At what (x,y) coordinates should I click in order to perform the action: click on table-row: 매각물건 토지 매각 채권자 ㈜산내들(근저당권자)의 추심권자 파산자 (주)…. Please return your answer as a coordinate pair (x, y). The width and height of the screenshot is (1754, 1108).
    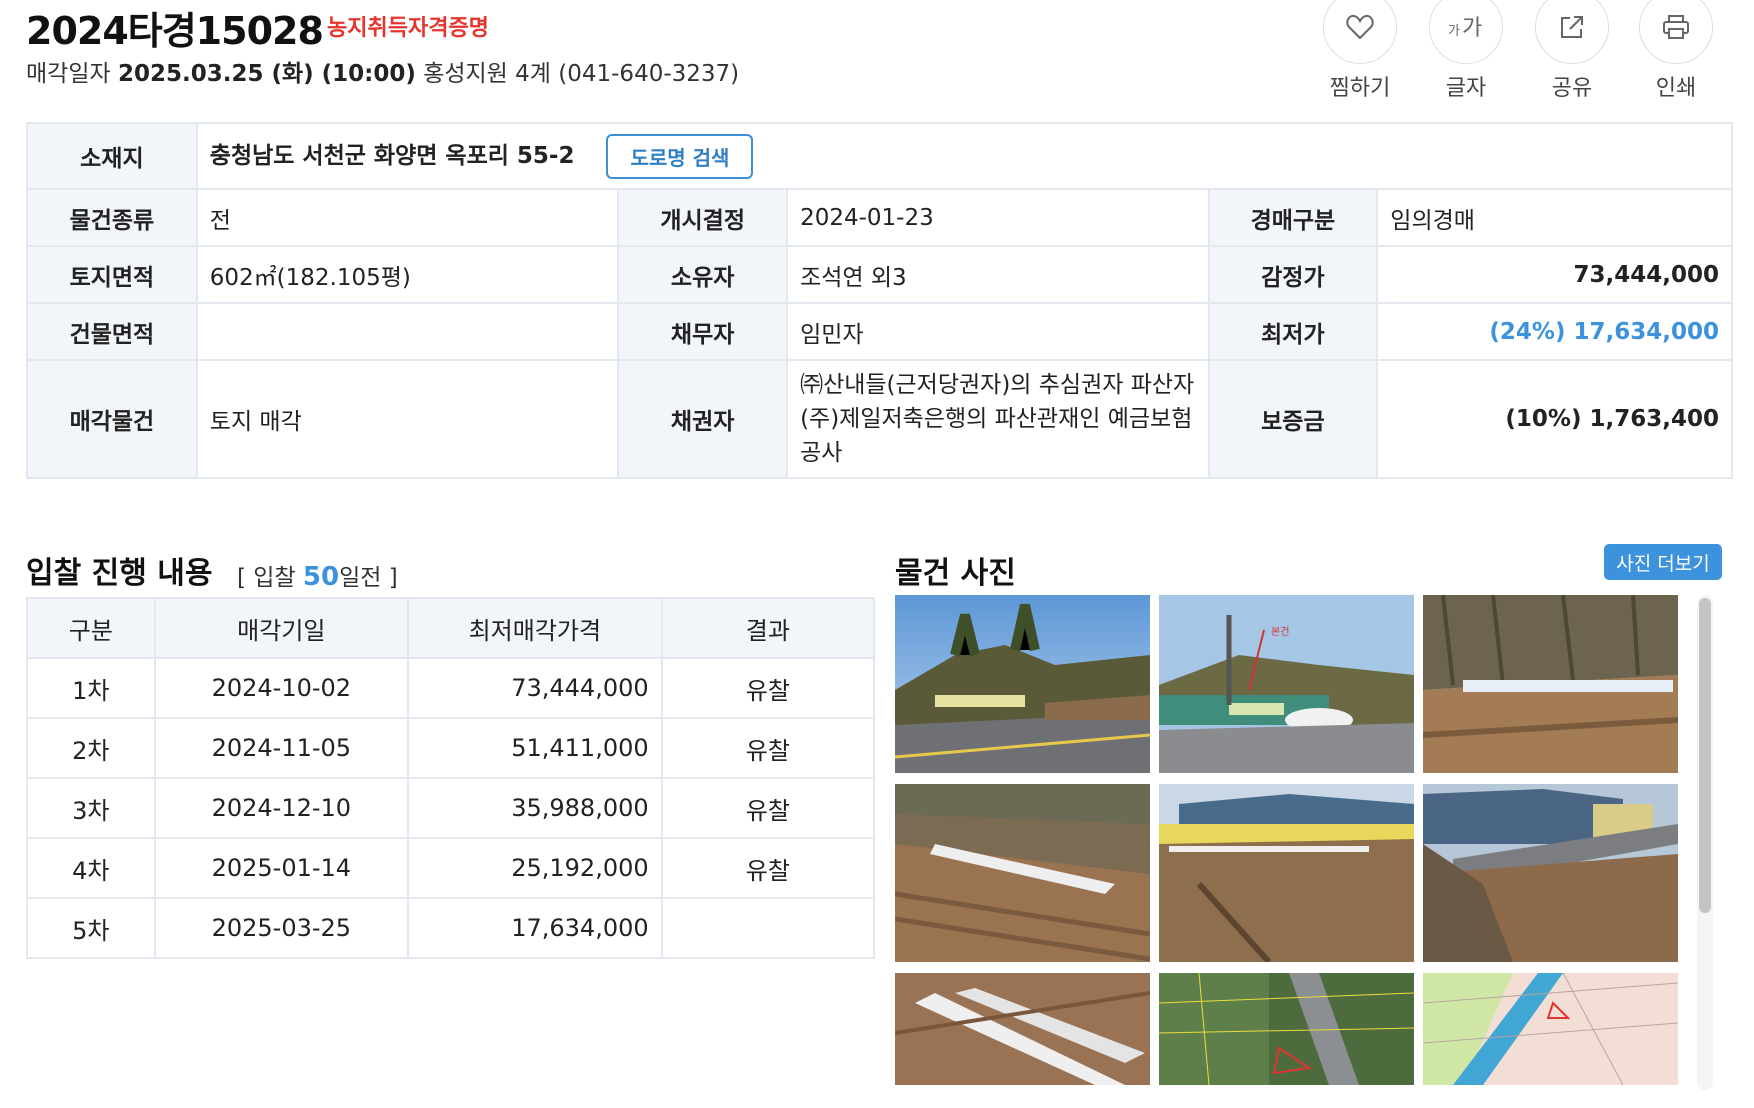
    Looking at the image, I should click on (879, 419).